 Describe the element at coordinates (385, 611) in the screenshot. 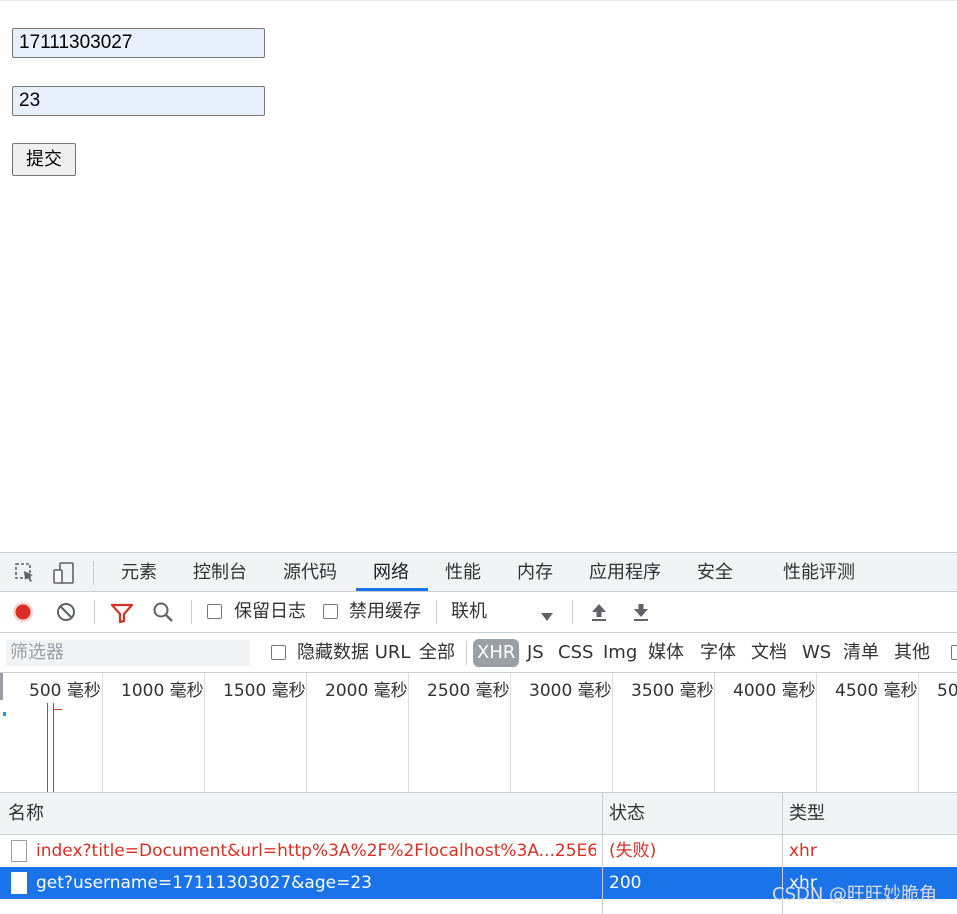

I see `disable-cache-label: 禁用缓存` at that location.